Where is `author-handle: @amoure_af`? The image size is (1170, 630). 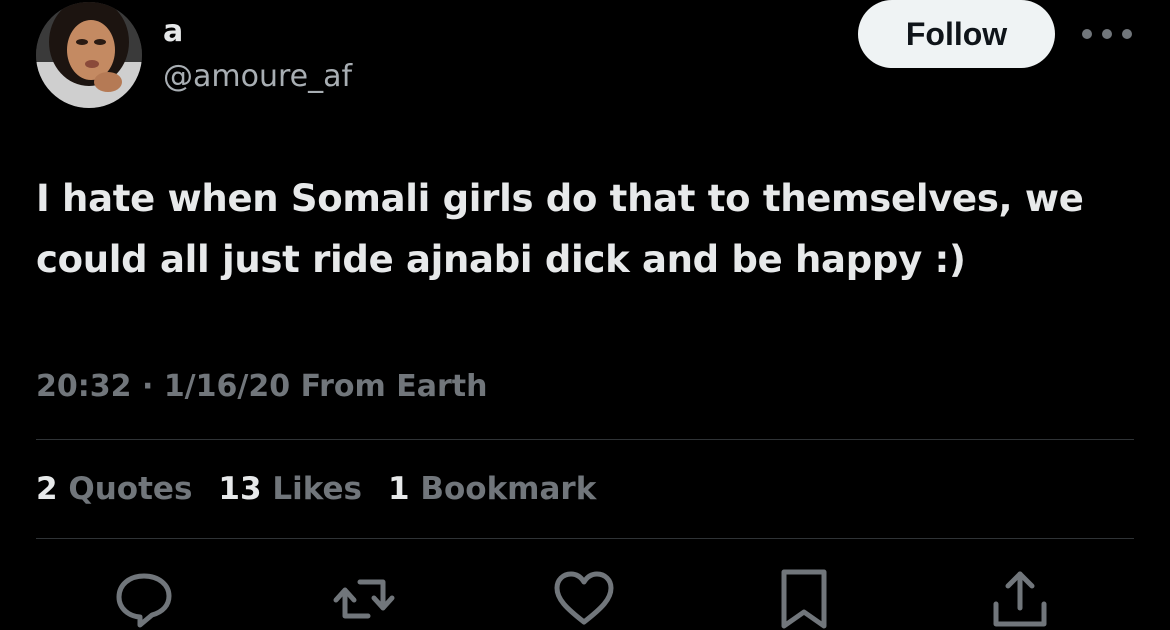
author-handle: @amoure_af is located at coordinates (257, 77).